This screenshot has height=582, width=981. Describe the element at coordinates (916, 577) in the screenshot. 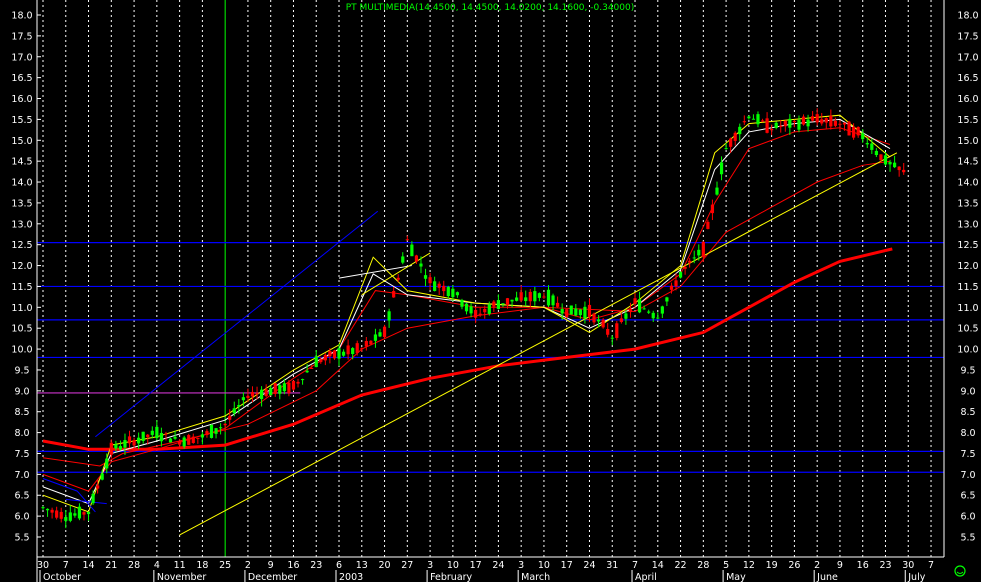

I see `x-month-label: July` at that location.